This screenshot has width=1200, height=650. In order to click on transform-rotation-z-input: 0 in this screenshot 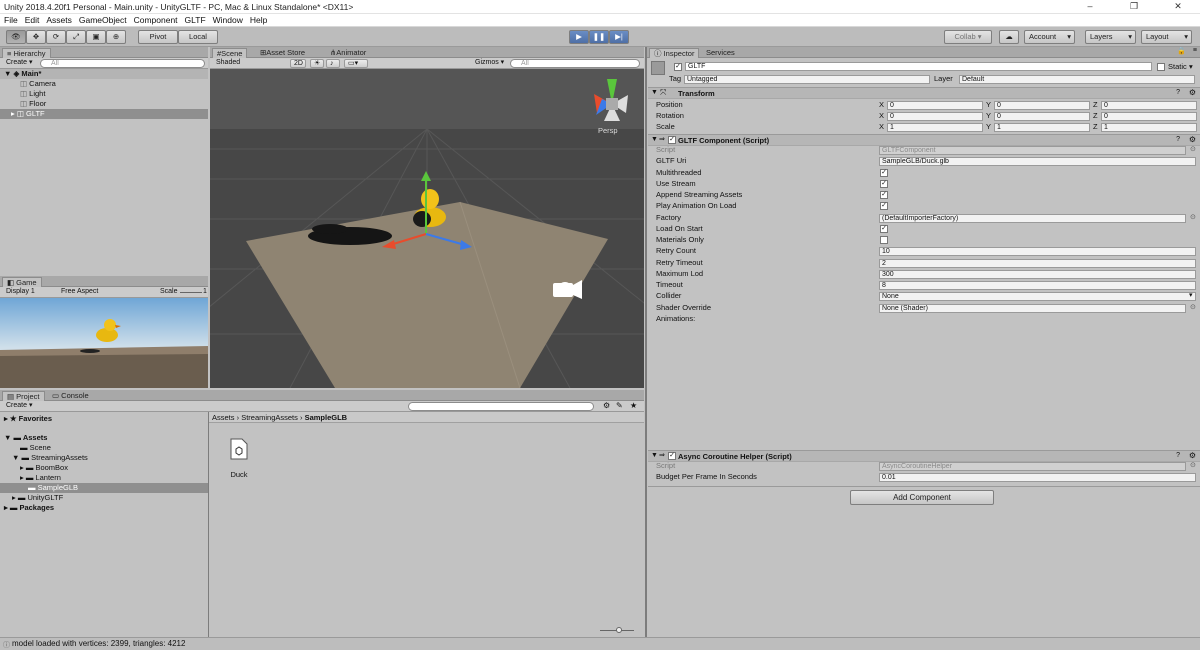, I will do `click(1149, 116)`.